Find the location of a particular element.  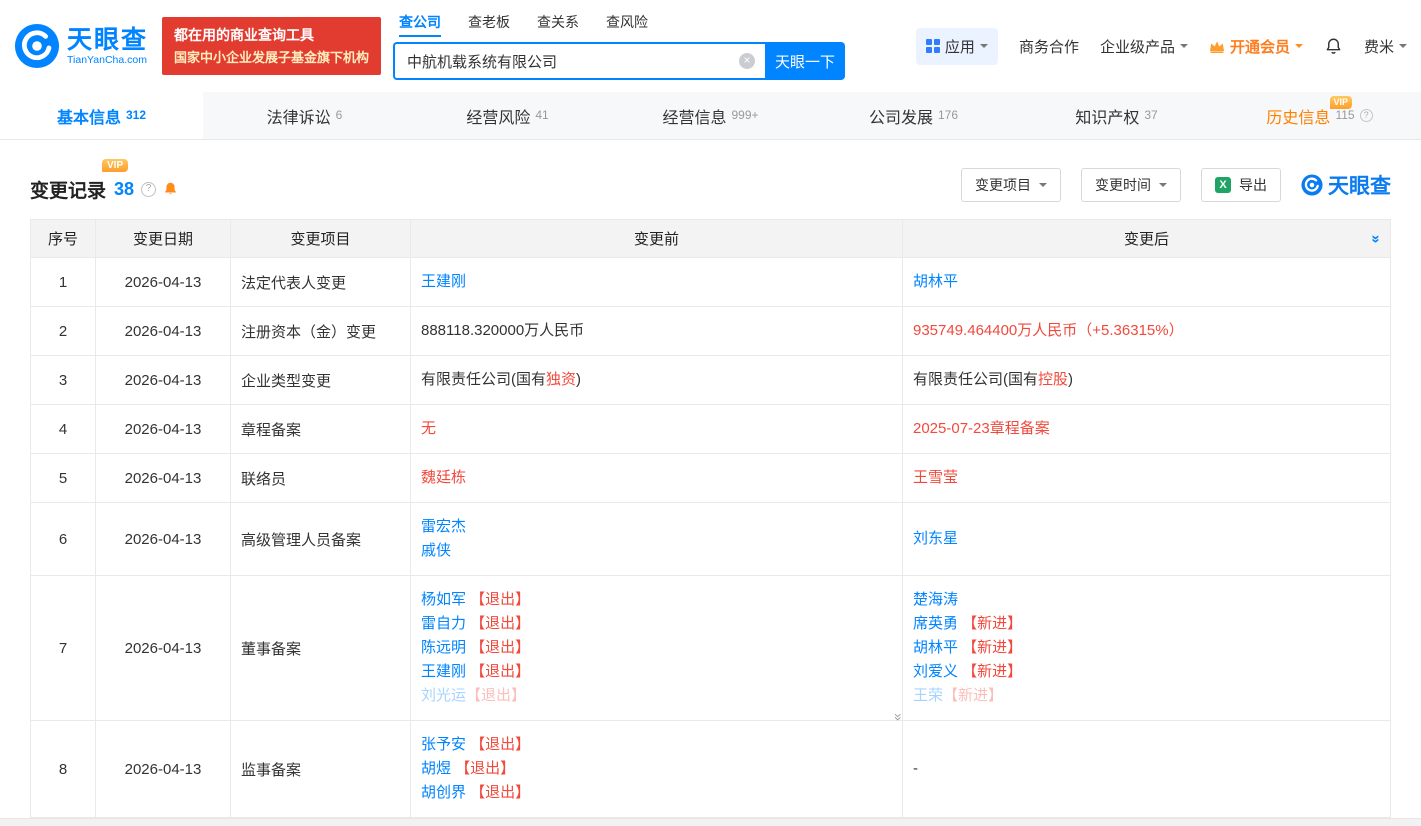

entity-link: 张予安 is located at coordinates (443, 744).